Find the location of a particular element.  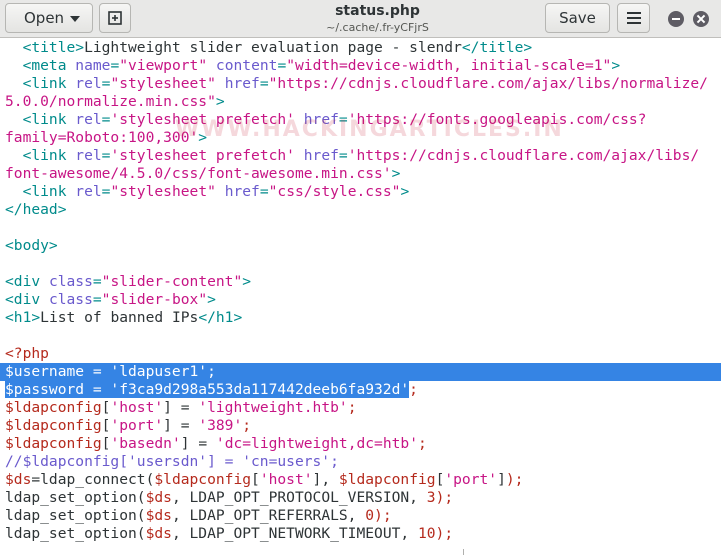

code-token: <body> is located at coordinates (31, 245).